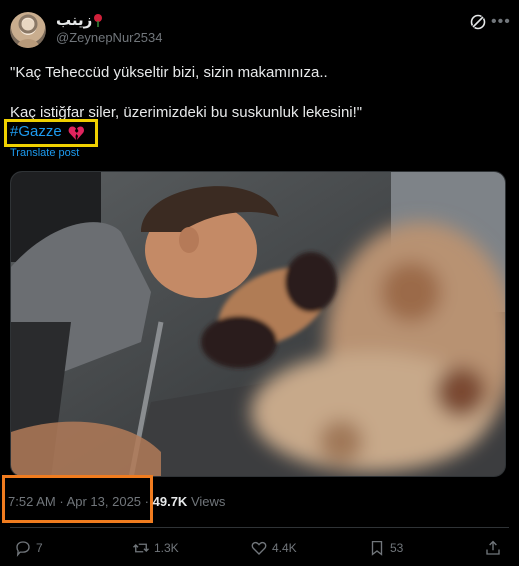  What do you see at coordinates (478, 22) in the screenshot?
I see `grok-icon` at bounding box center [478, 22].